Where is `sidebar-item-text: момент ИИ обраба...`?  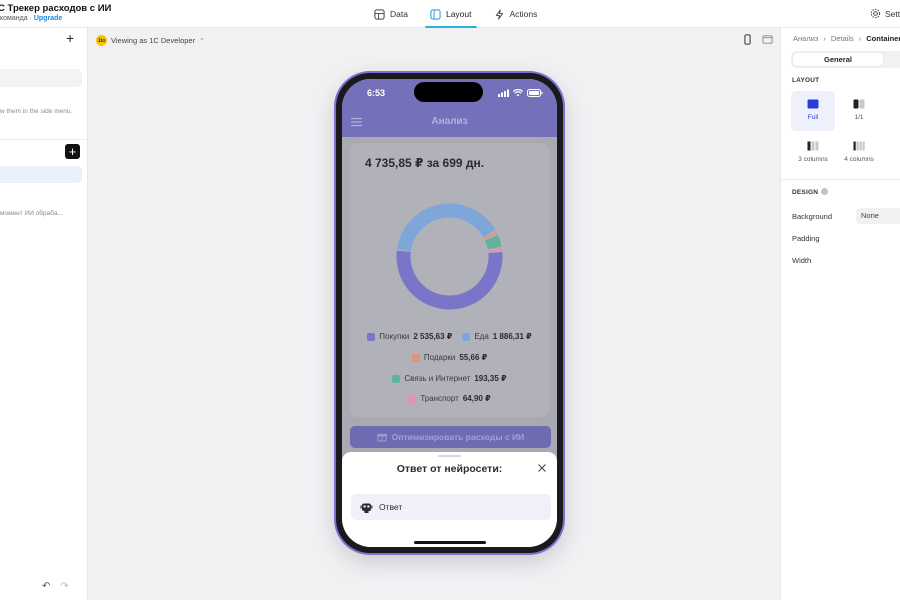
sidebar-item-text: момент ИИ обраба... is located at coordinates (31, 213).